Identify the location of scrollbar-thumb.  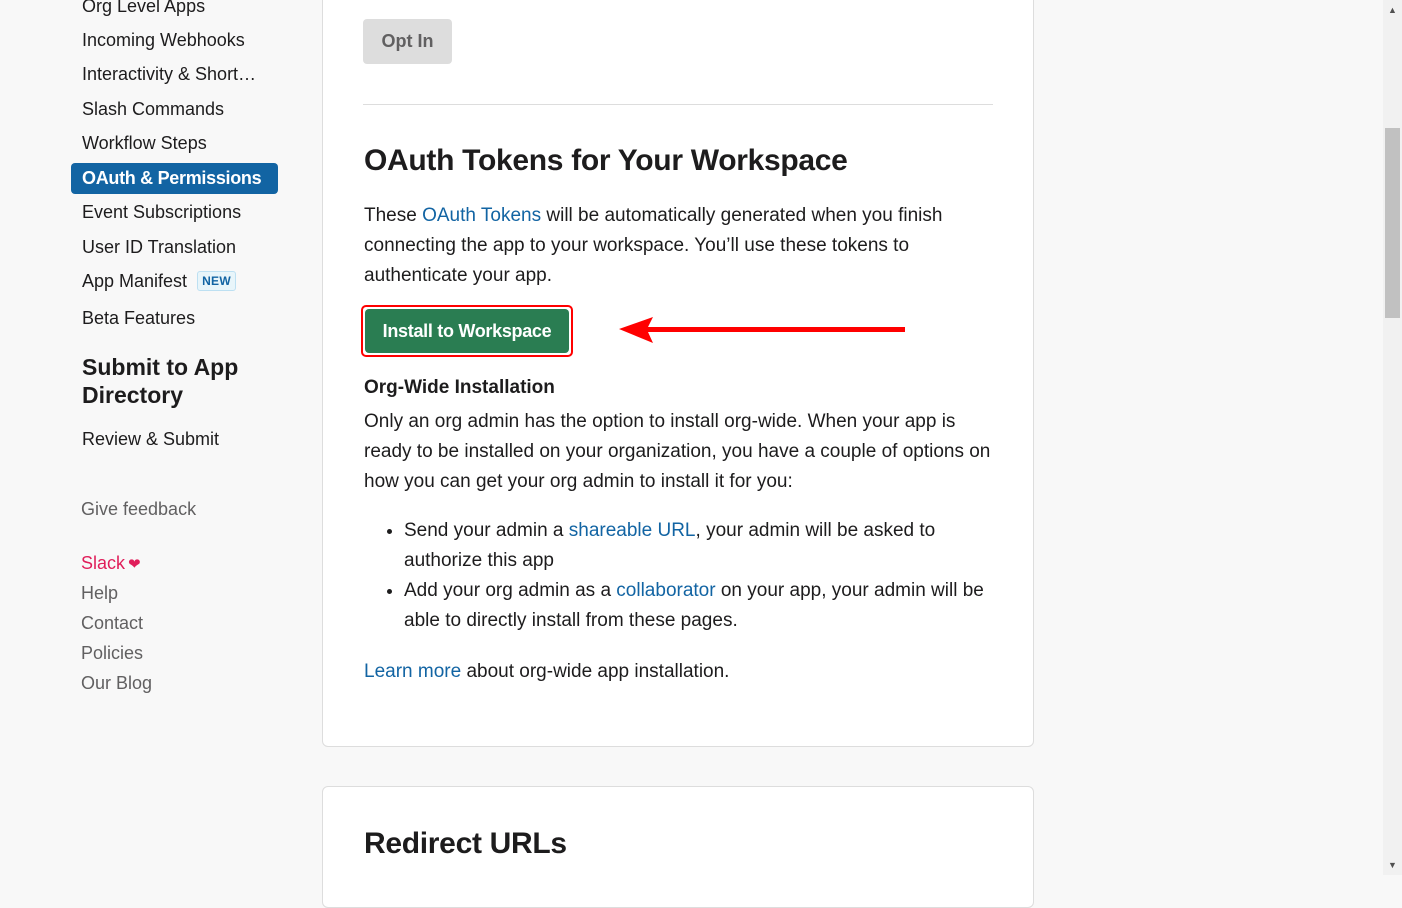
(1392, 223).